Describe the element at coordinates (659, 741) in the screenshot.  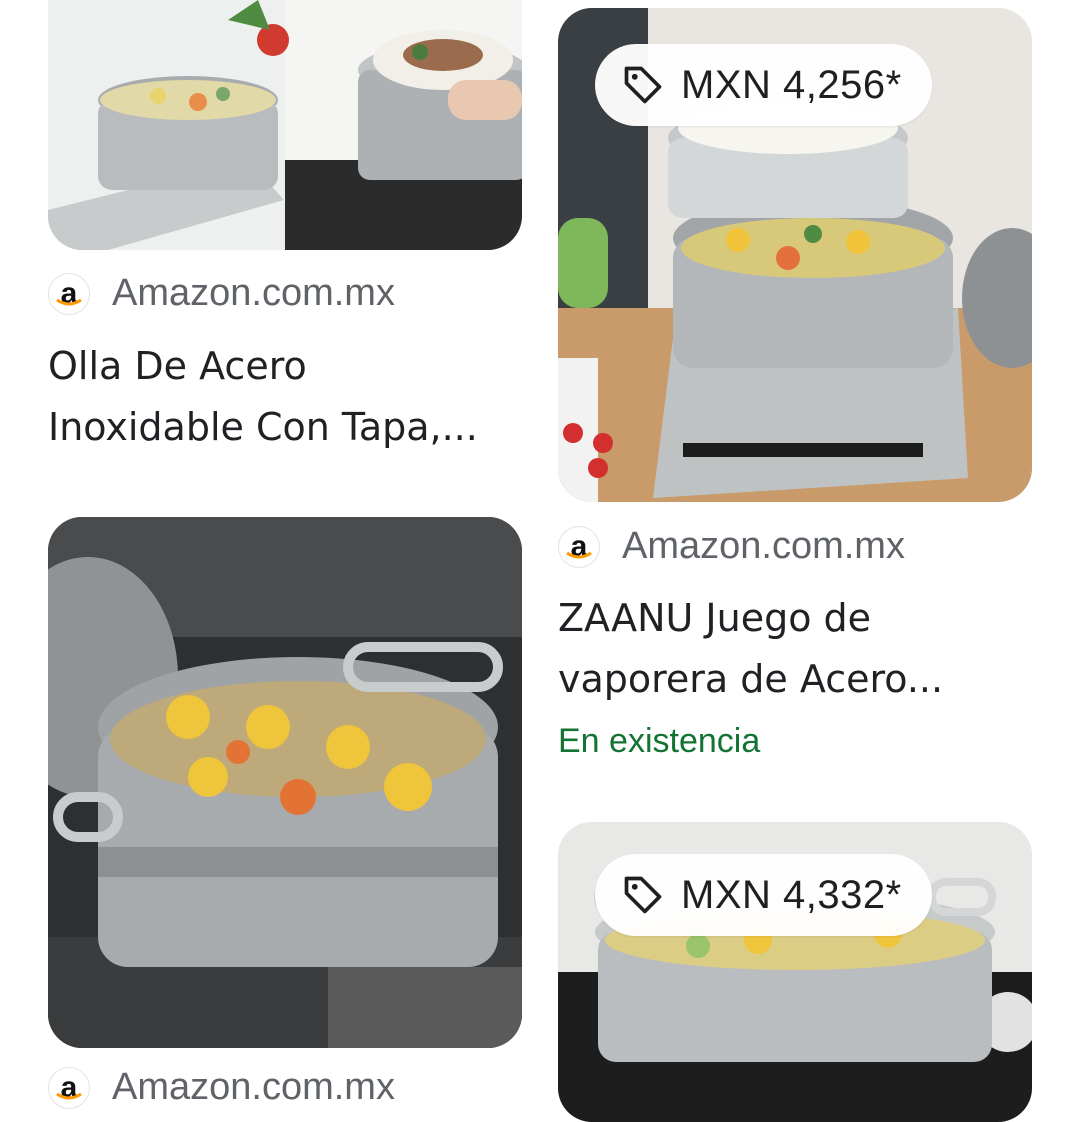
I see `availability-status: En existencia` at that location.